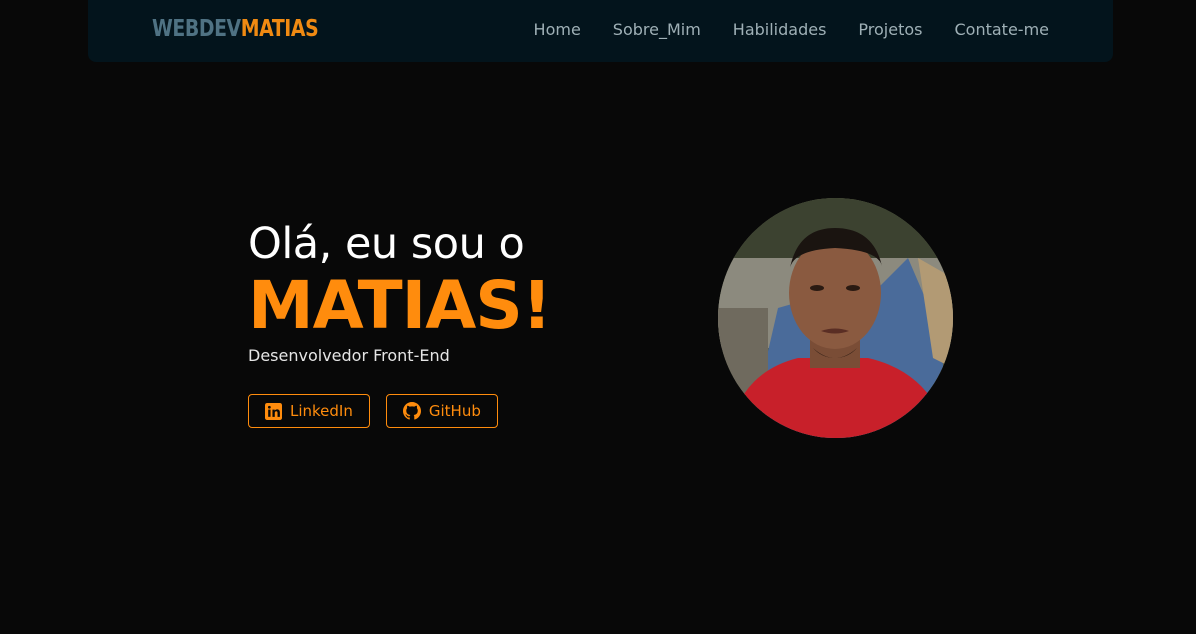 This screenshot has width=1196, height=634. What do you see at coordinates (273, 411) in the screenshot?
I see `linkedin-icon` at bounding box center [273, 411].